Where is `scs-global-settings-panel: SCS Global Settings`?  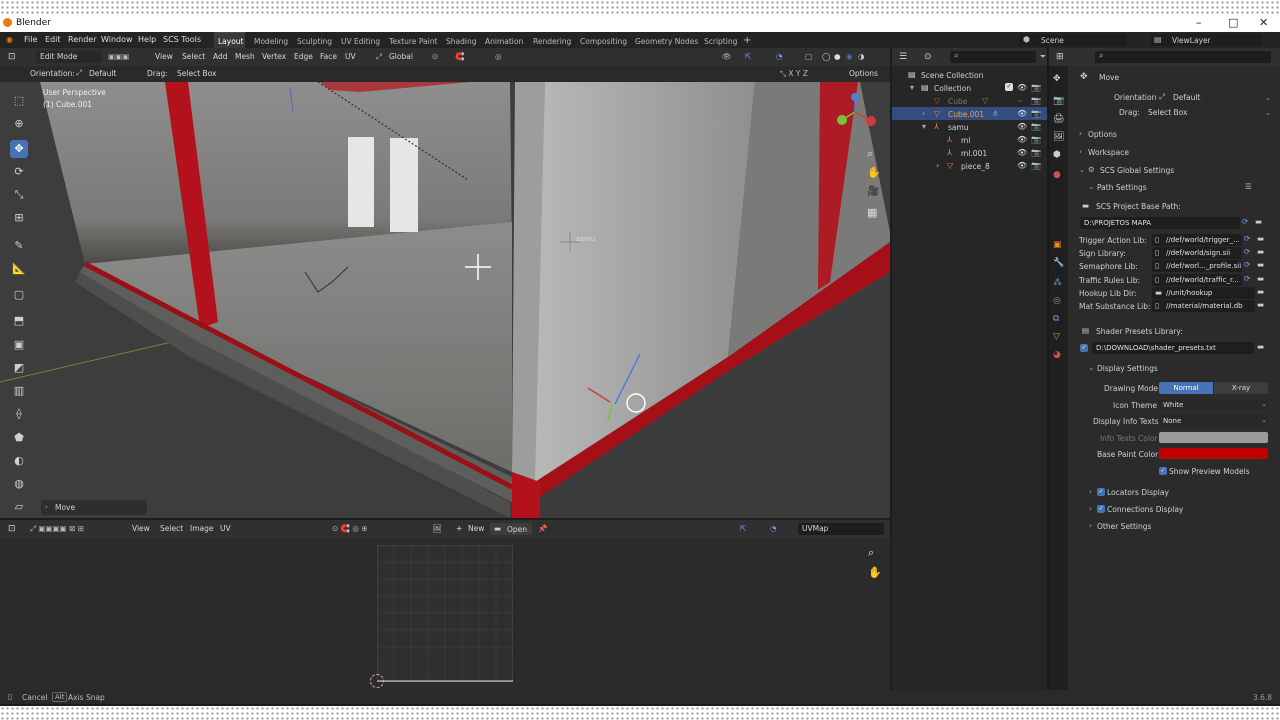
scs-global-settings-panel: SCS Global Settings is located at coordinates (1137, 170).